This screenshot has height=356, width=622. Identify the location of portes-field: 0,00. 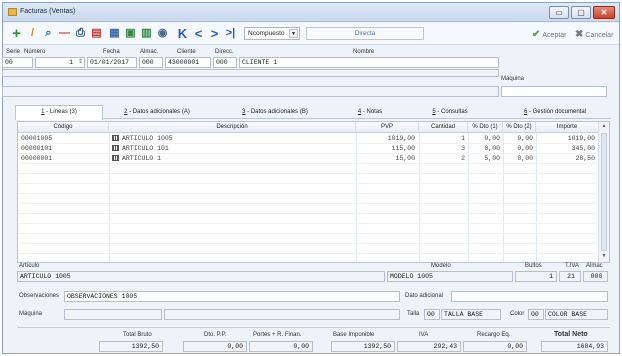
(281, 346).